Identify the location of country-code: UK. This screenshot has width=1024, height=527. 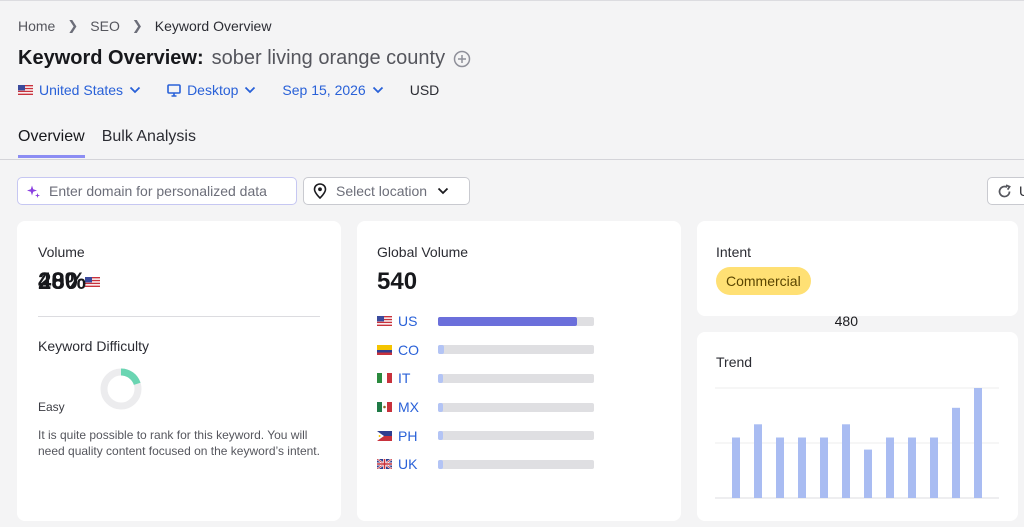
(418, 464).